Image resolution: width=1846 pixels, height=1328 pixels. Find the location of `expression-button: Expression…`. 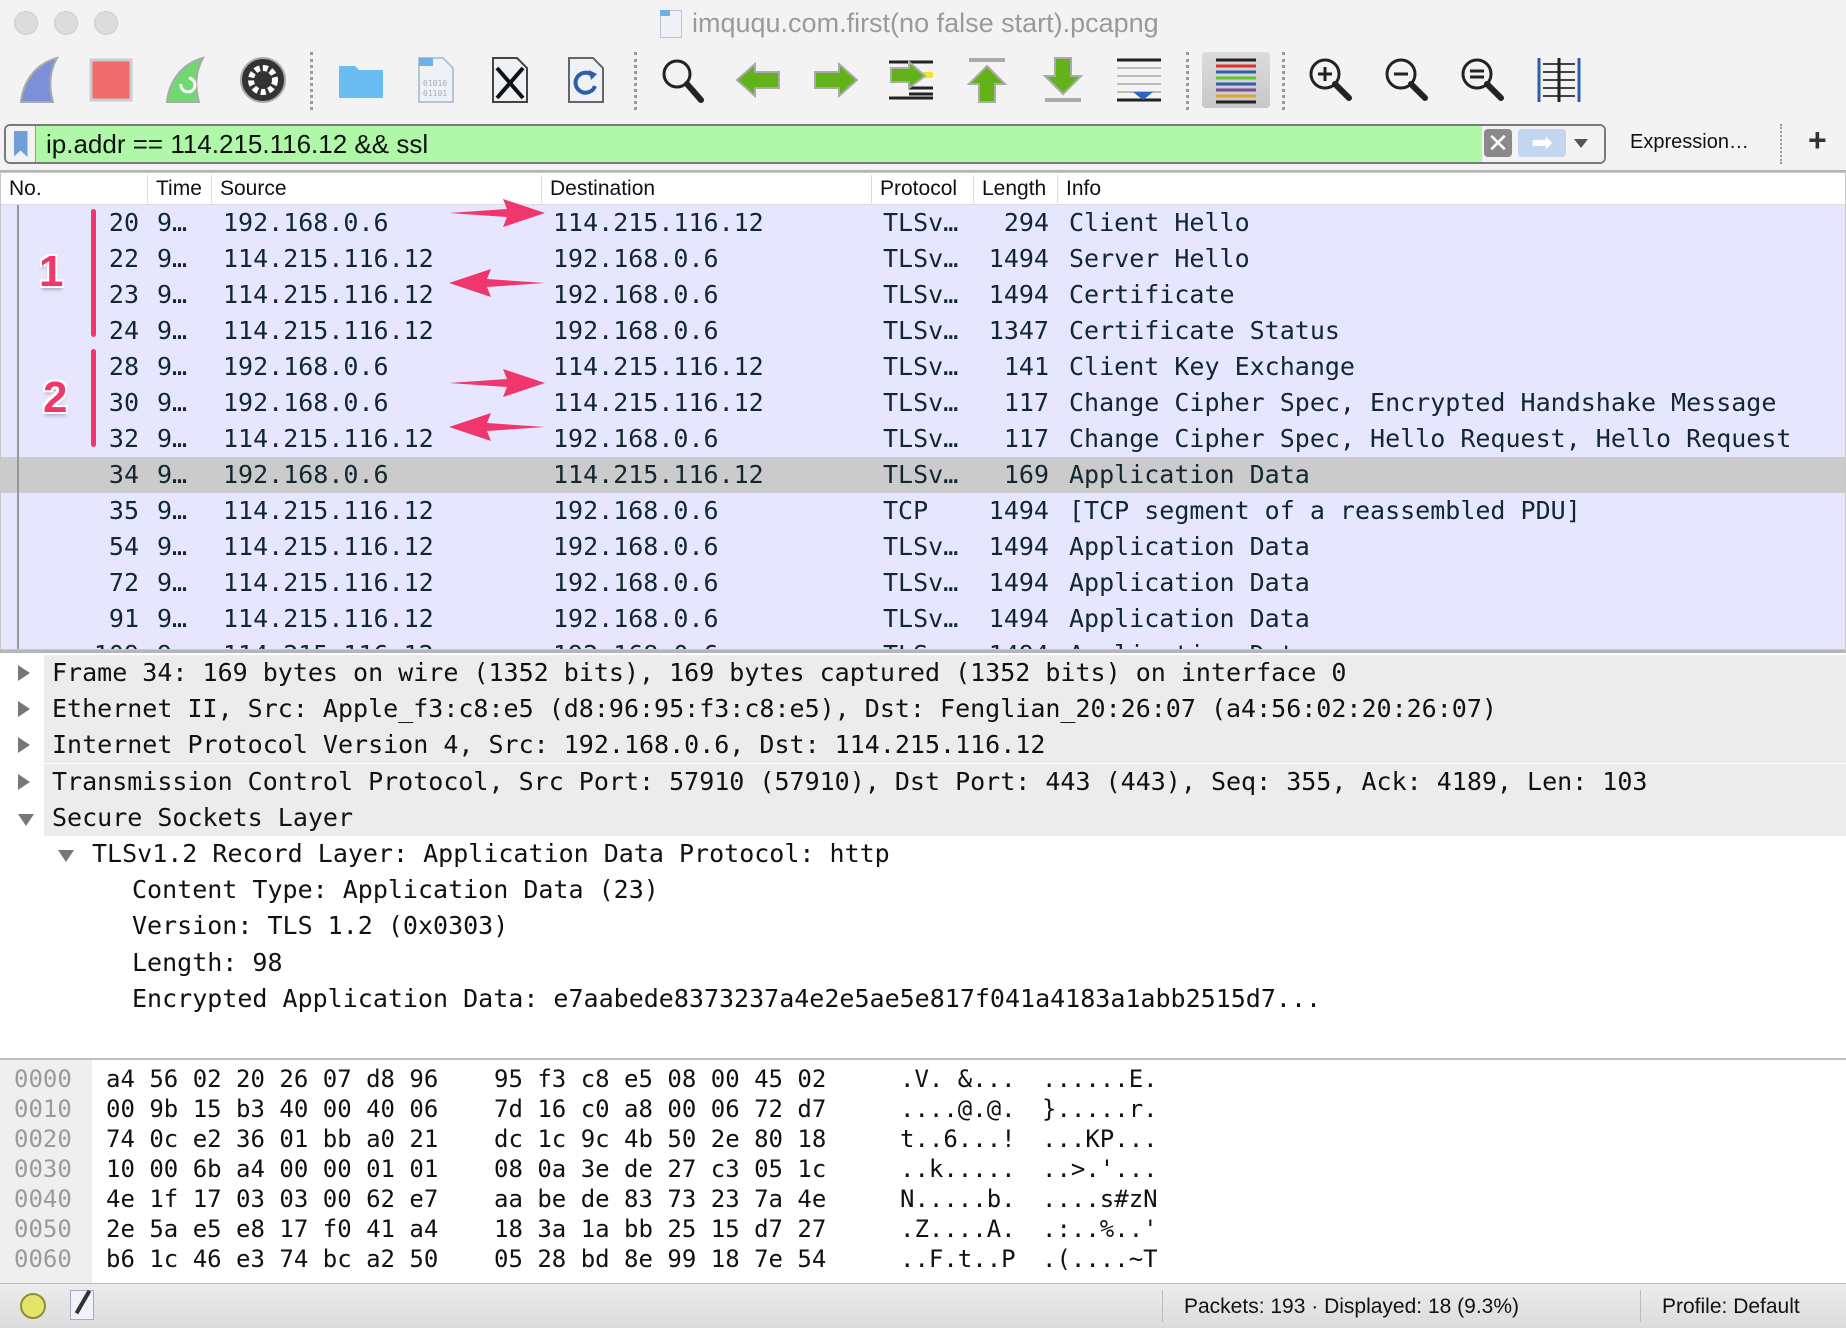

expression-button: Expression… is located at coordinates (1689, 142).